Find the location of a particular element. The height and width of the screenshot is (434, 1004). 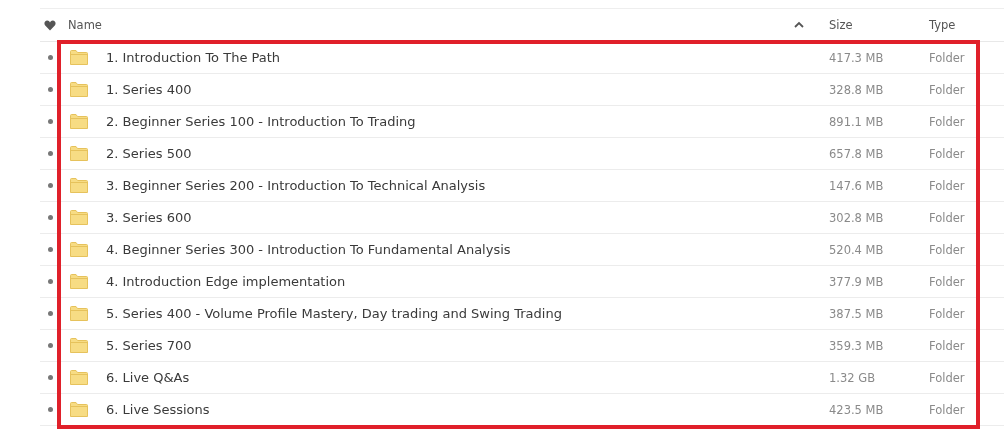

size-cell: 891.1 MB is located at coordinates (856, 121).